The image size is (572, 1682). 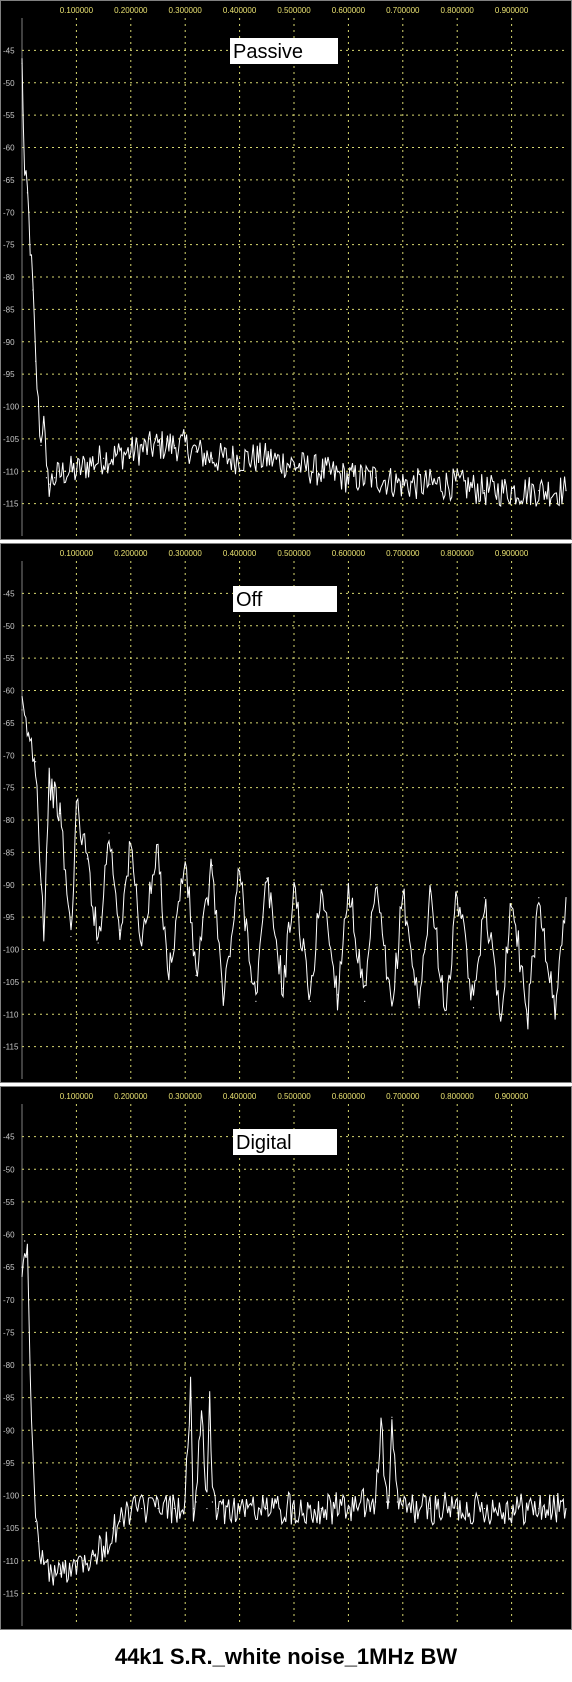 What do you see at coordinates (9, 723) in the screenshot?
I see `y-tick-label: -65` at bounding box center [9, 723].